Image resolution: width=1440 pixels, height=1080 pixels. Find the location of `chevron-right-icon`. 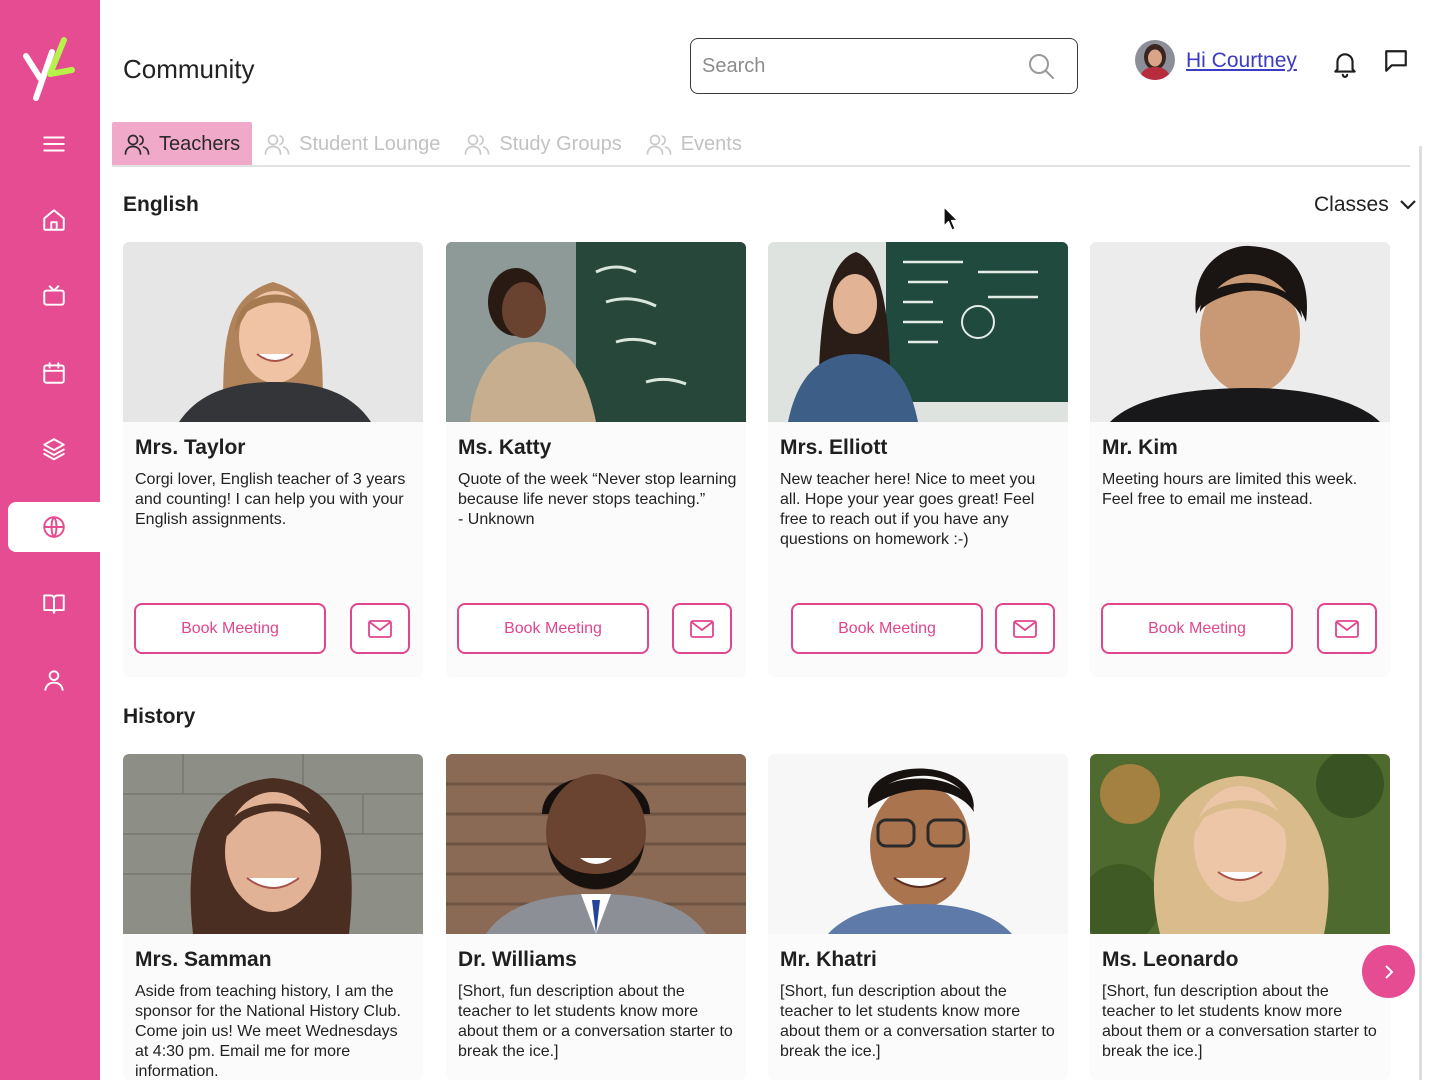

chevron-right-icon is located at coordinates (1388, 971).